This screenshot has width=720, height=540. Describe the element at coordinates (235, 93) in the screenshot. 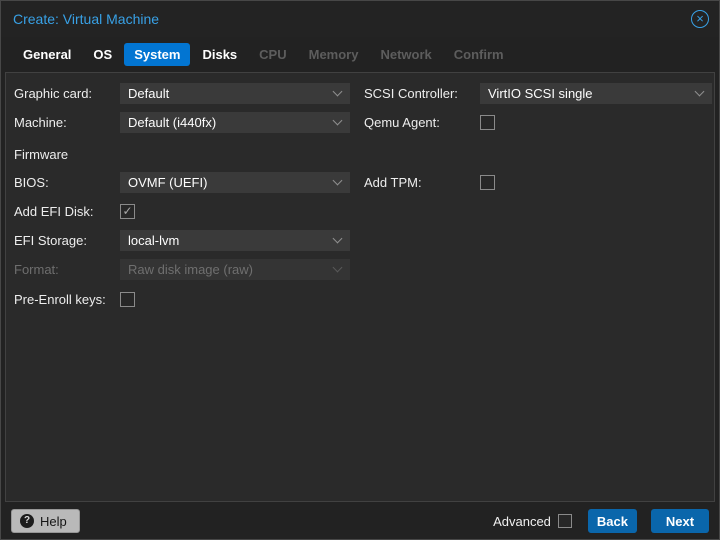

I see `graphic-card-select: Default` at that location.